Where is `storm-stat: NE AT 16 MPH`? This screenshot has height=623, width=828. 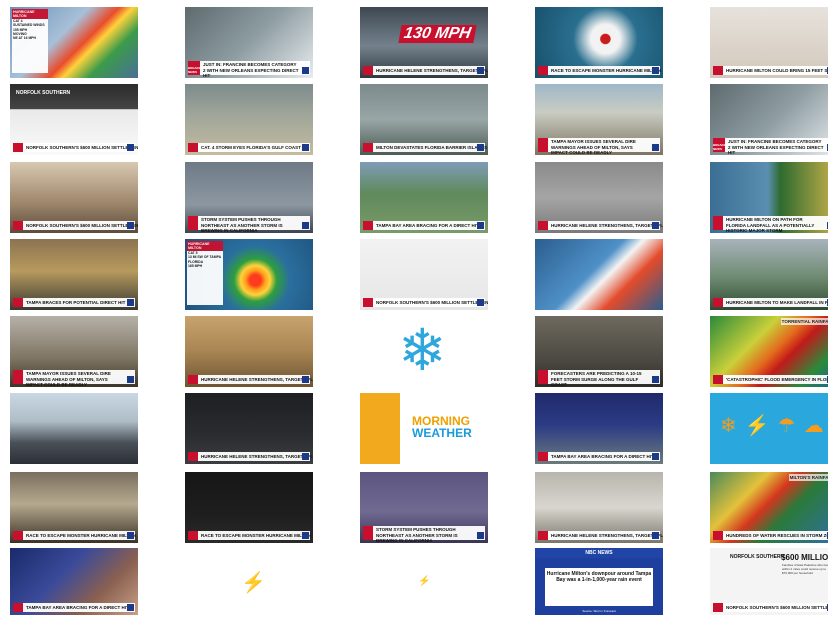
storm-stat: NE AT 16 MPH is located at coordinates (24, 38).